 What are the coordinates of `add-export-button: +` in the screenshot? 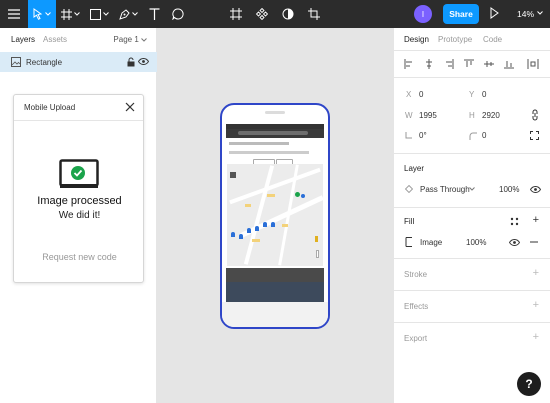 It's located at (536, 337).